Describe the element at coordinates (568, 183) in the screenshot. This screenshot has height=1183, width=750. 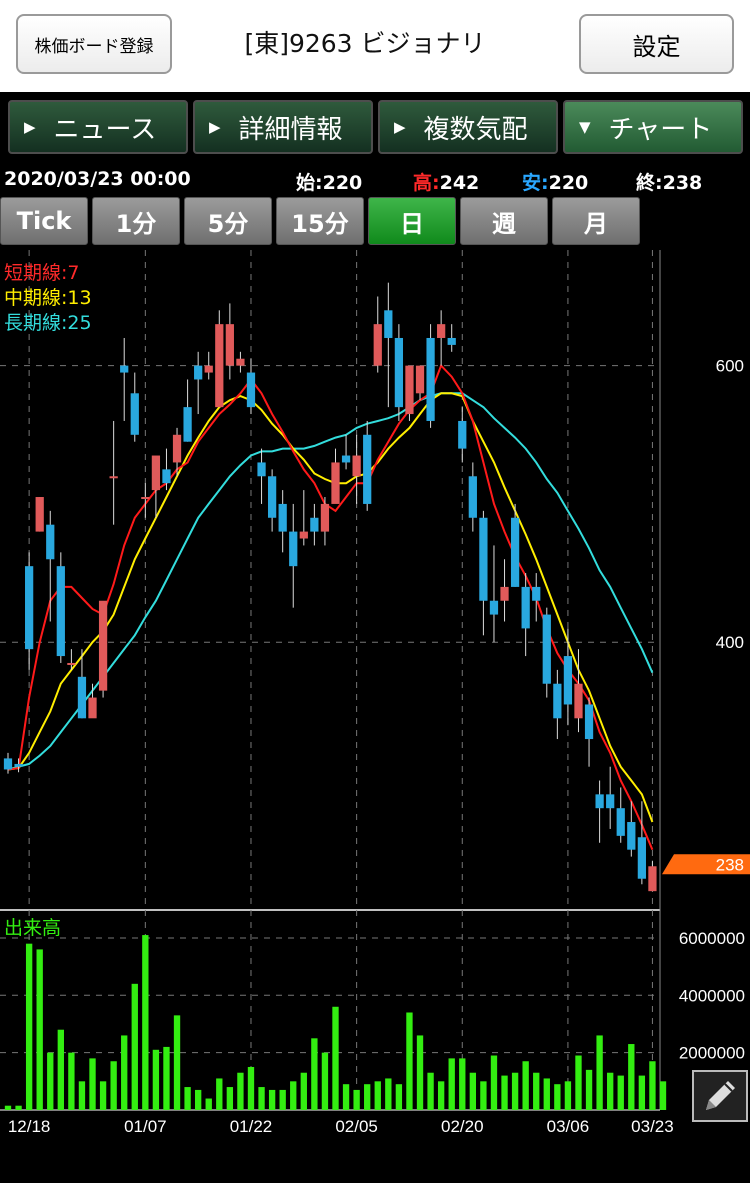
I see `low-value: 220` at that location.